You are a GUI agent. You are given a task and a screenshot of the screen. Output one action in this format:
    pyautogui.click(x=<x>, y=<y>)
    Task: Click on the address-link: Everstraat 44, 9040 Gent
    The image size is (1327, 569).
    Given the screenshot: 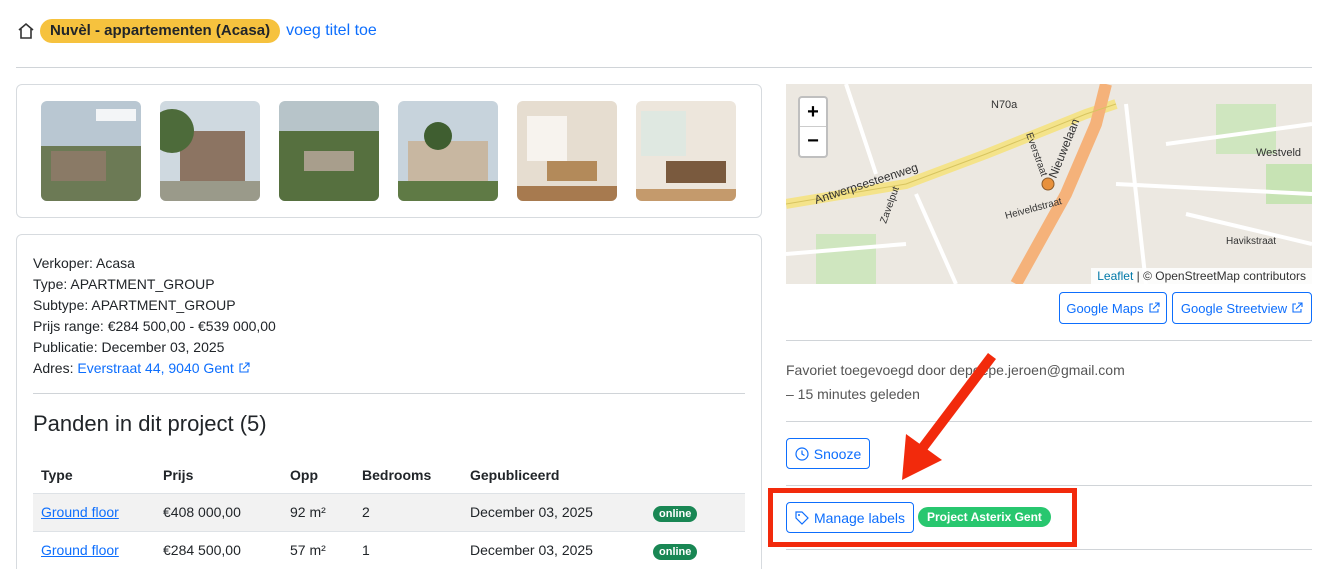 What is the action you would take?
    pyautogui.click(x=155, y=368)
    